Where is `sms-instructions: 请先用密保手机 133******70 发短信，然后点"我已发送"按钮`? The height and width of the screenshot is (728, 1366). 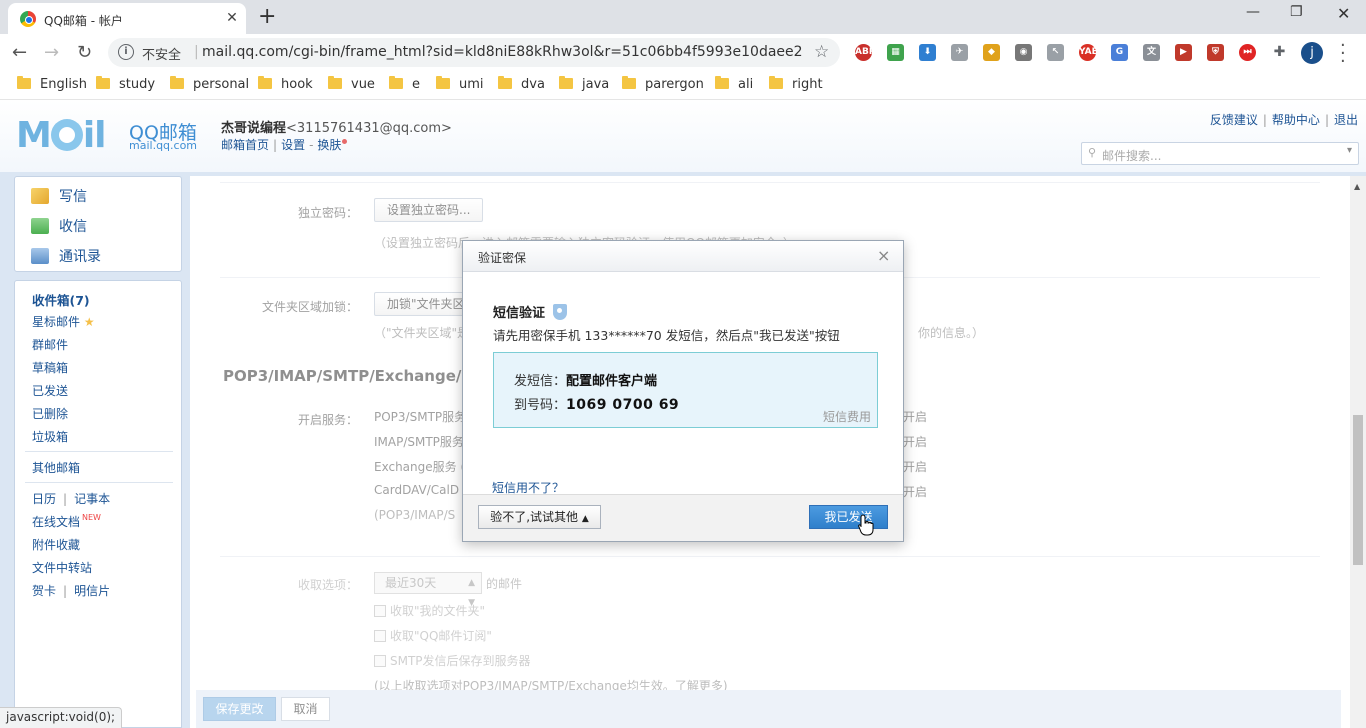 sms-instructions: 请先用密保手机 133******70 发短信，然后点"我已发送"按钮 is located at coordinates (666, 335).